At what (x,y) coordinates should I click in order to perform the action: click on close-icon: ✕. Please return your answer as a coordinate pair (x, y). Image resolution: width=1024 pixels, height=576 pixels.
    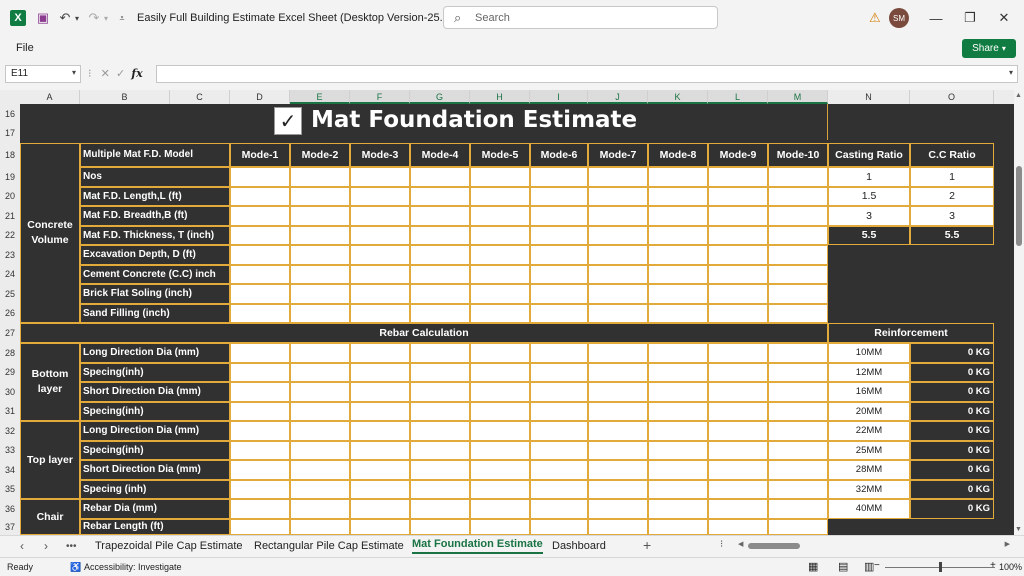
    Looking at the image, I should click on (1004, 18).